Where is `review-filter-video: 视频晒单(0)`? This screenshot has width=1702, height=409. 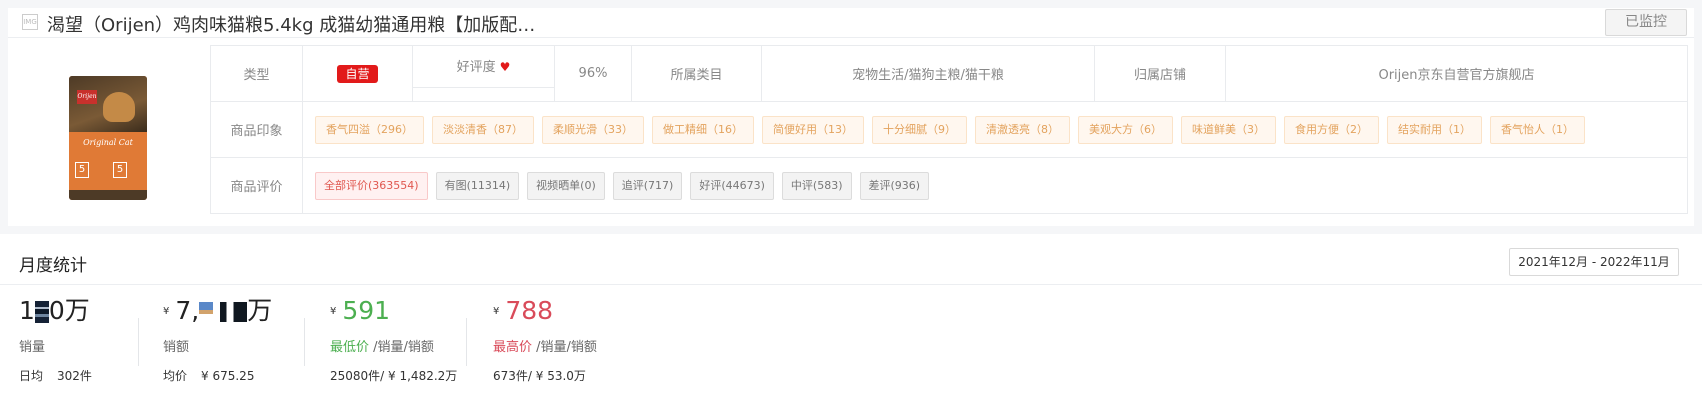 review-filter-video: 视频晒单(0) is located at coordinates (566, 185).